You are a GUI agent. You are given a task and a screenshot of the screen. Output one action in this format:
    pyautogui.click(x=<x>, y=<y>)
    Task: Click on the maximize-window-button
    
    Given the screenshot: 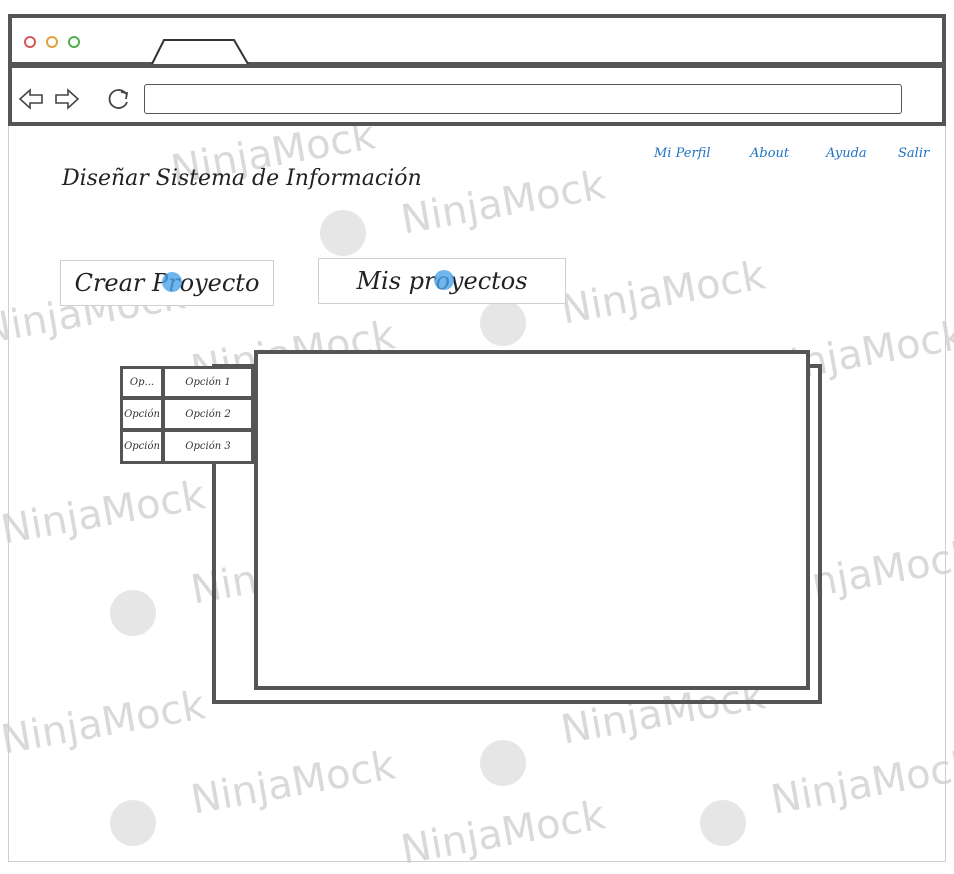 What is the action you would take?
    pyautogui.click(x=74, y=42)
    